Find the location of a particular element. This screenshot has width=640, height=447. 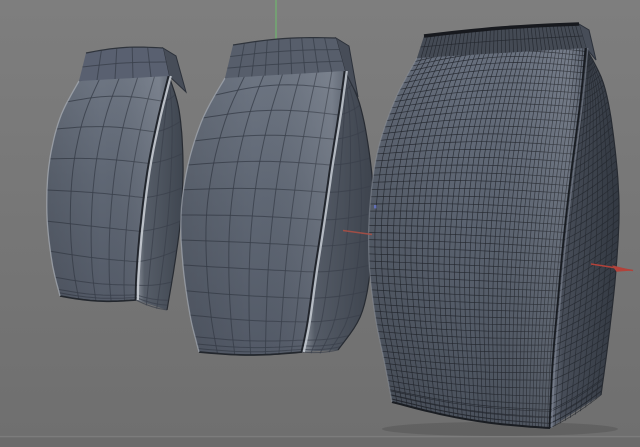

z-axis-gizmo-tick is located at coordinates (375, 207).